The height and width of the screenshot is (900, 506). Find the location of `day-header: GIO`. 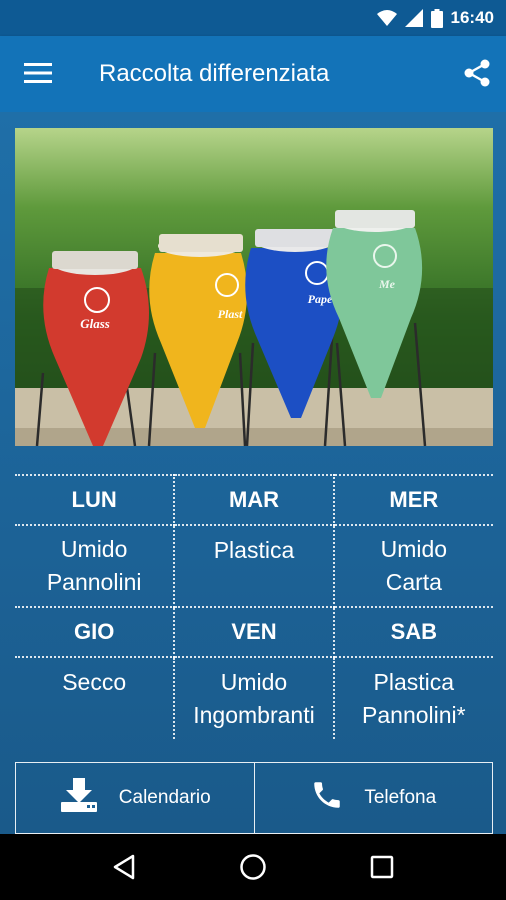

day-header: GIO is located at coordinates (95, 632).